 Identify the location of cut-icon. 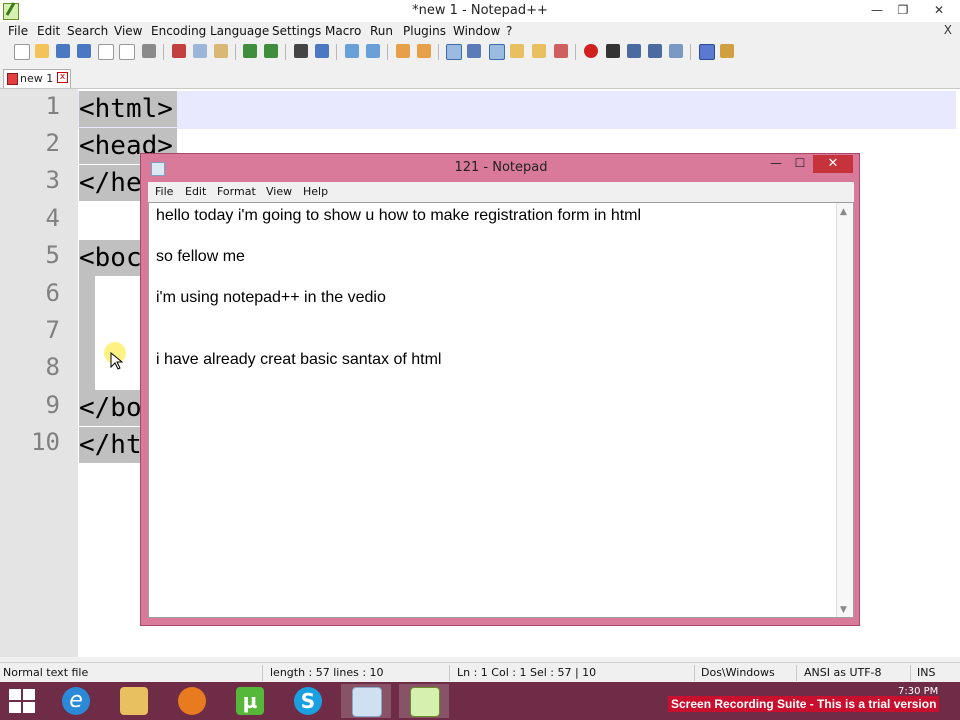
(179, 51).